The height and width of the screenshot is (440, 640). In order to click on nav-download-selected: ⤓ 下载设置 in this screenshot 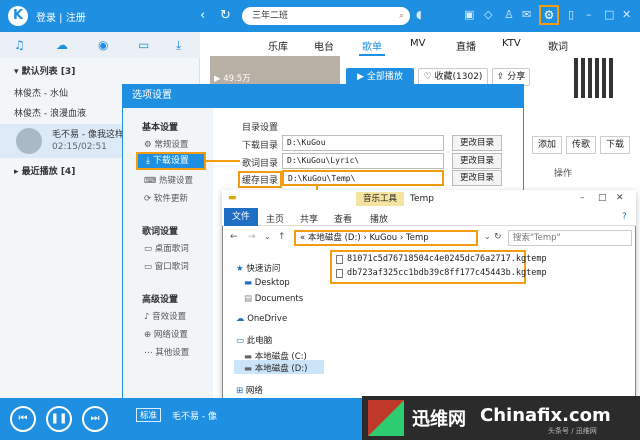, I will do `click(171, 161)`.